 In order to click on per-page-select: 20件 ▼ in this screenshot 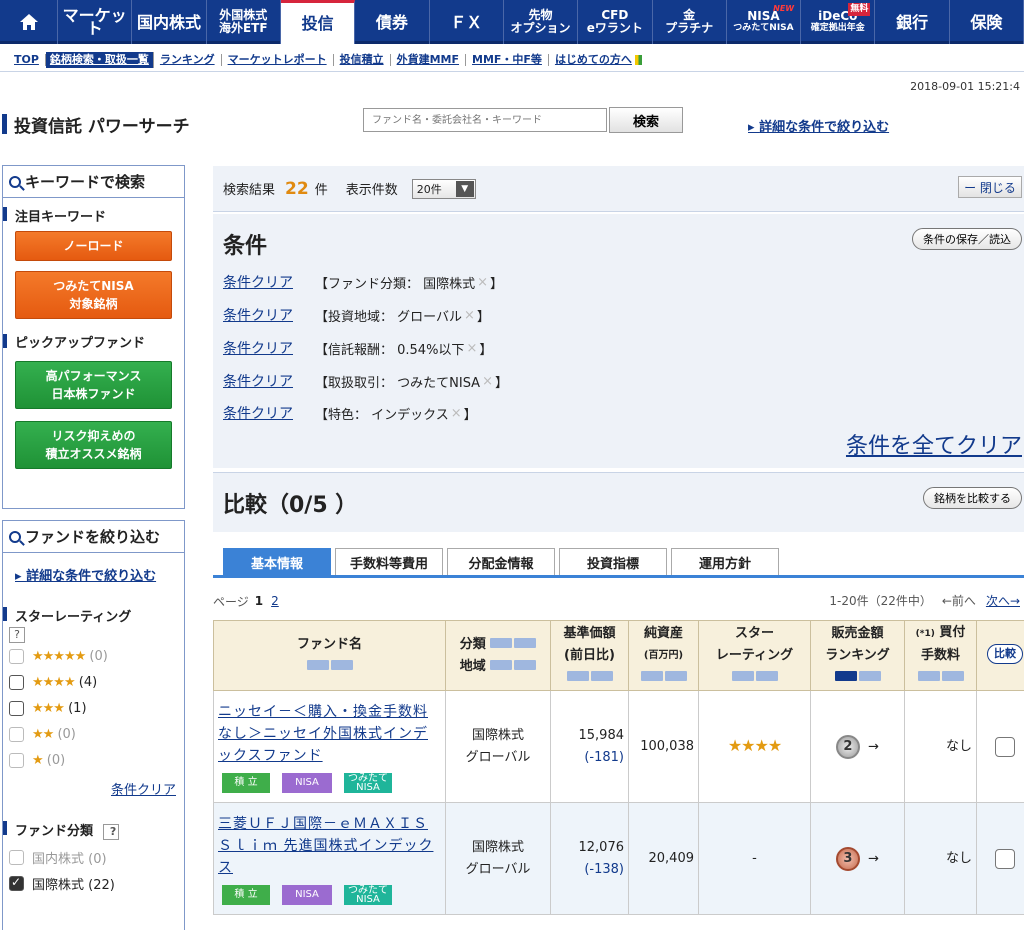, I will do `click(443, 188)`.